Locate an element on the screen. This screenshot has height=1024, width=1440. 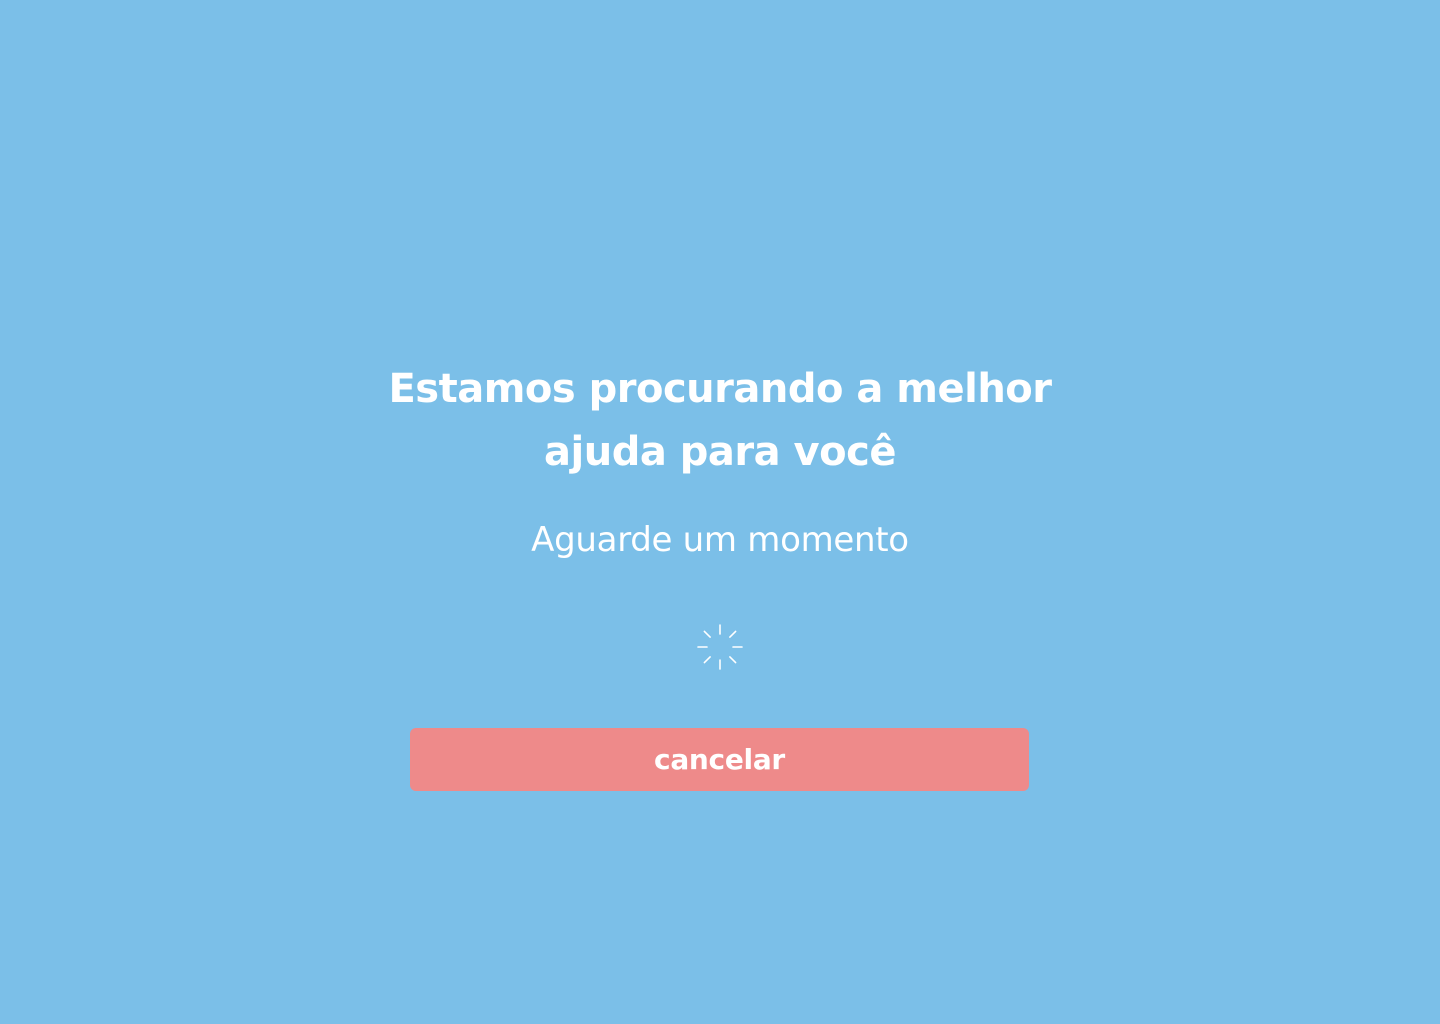
headline-line-2: ajuda para você is located at coordinates (720, 452).